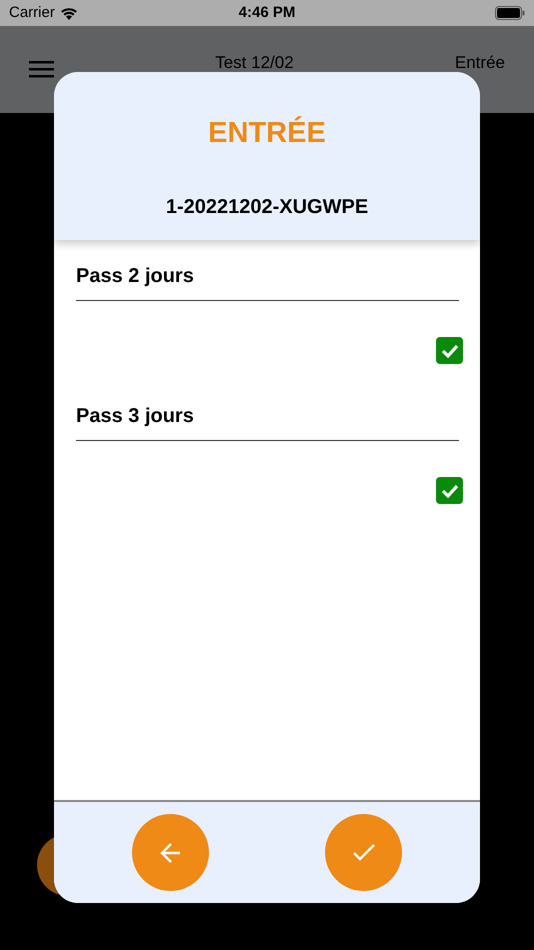 Image resolution: width=534 pixels, height=950 pixels. I want to click on page-title: Test 12/02, so click(254, 62).